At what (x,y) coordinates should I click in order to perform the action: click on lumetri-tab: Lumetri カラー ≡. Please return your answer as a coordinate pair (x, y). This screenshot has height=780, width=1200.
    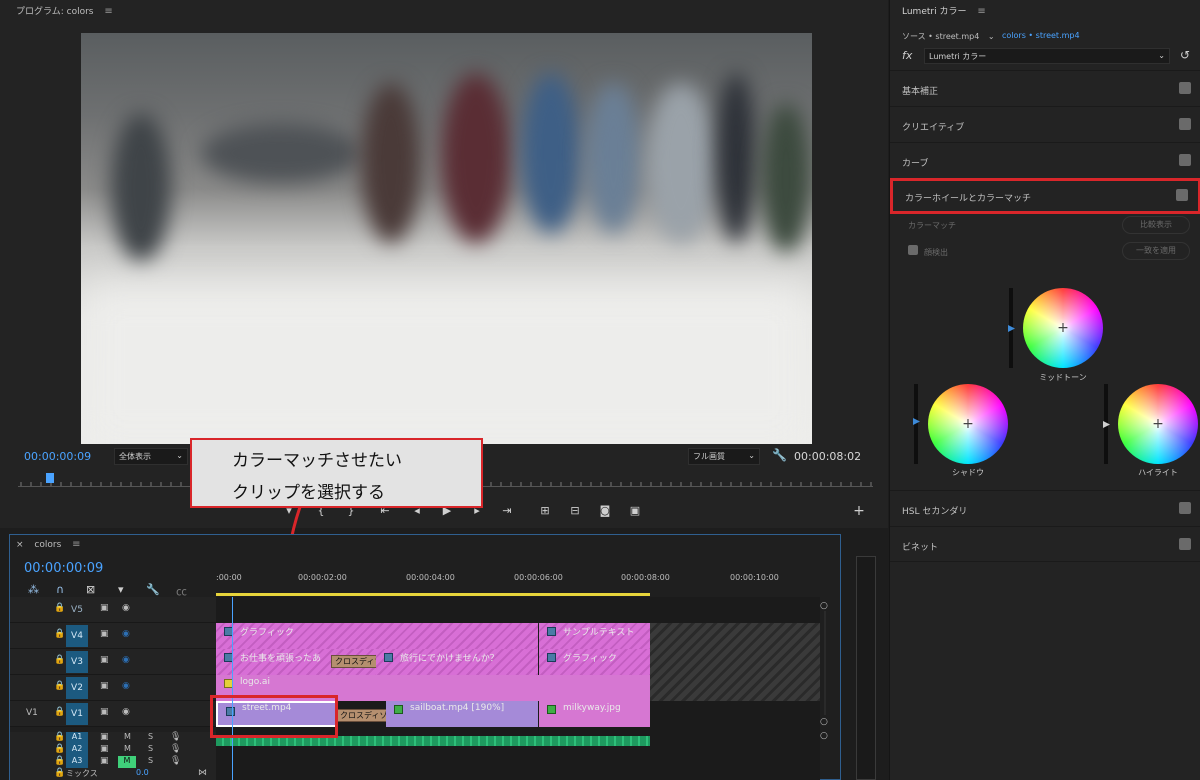
    Looking at the image, I should click on (944, 10).